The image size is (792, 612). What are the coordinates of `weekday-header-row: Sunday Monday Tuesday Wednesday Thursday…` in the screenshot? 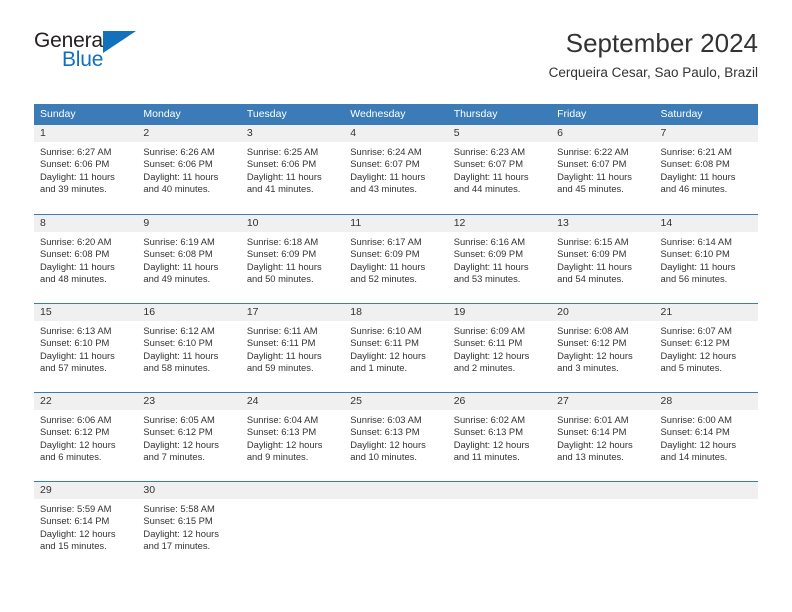 It's located at (396, 114).